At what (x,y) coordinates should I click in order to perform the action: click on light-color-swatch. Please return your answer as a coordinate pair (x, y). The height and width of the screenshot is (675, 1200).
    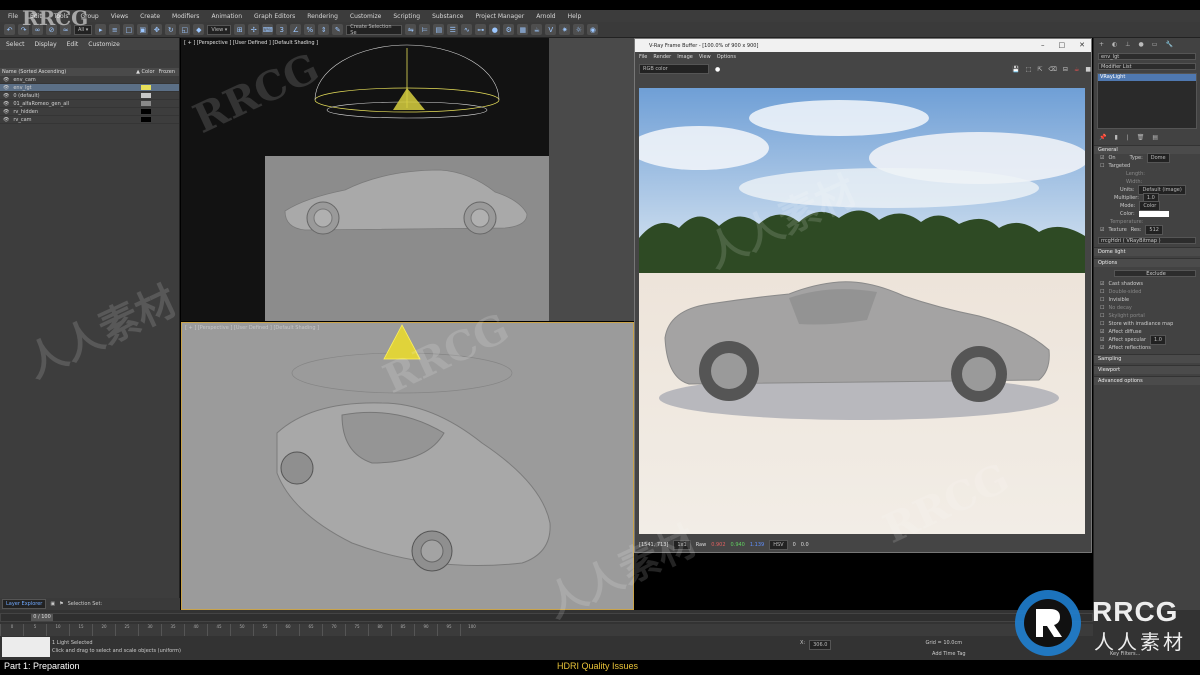
    Looking at the image, I should click on (1153, 214).